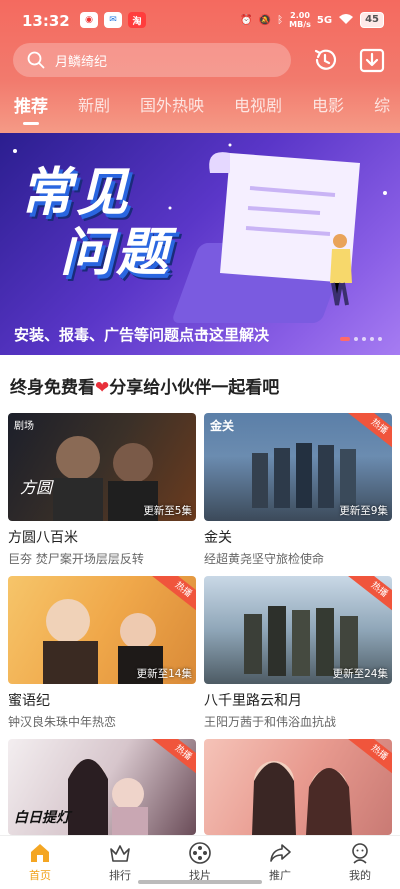 Image resolution: width=400 pixels, height=889 pixels. Describe the element at coordinates (142, 335) in the screenshot. I see `banner-caption: 安装、报毒、广告等问题点击这里解决` at that location.